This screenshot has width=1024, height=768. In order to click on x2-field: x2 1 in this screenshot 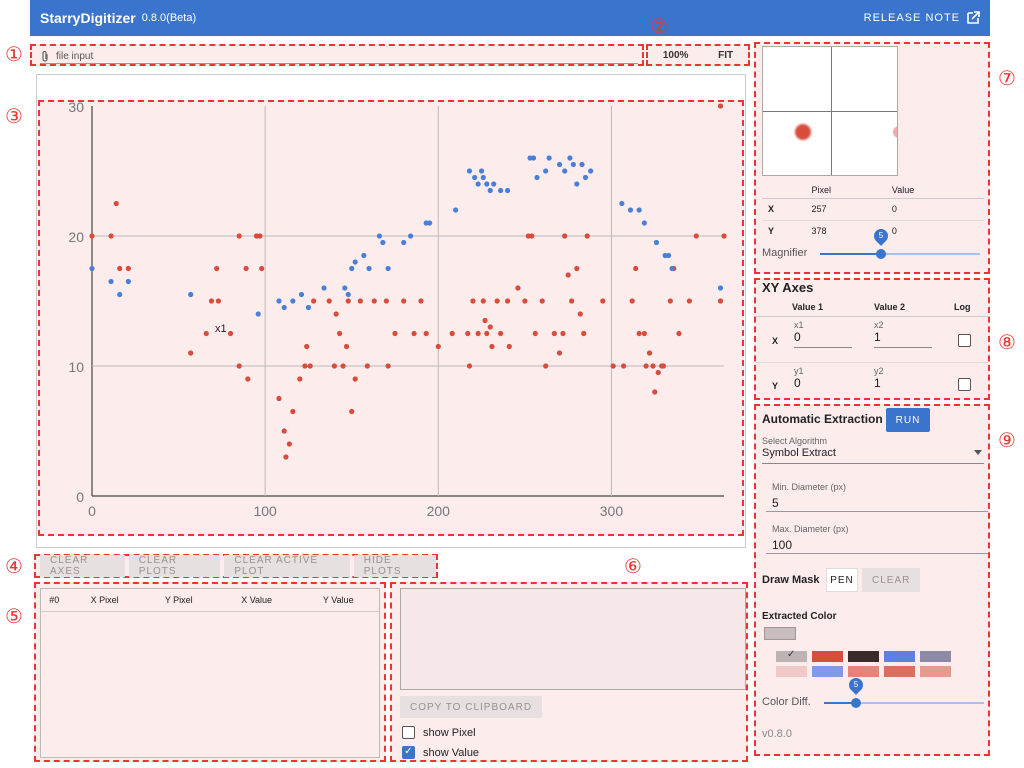, I will do `click(903, 334)`.